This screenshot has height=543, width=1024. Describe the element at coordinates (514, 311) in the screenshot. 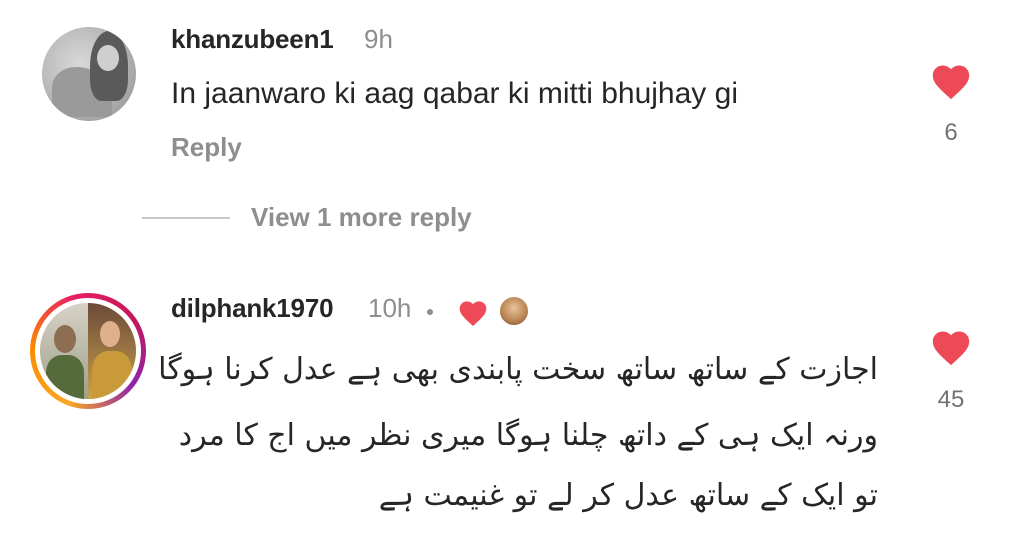

I see `creator-avatar` at that location.